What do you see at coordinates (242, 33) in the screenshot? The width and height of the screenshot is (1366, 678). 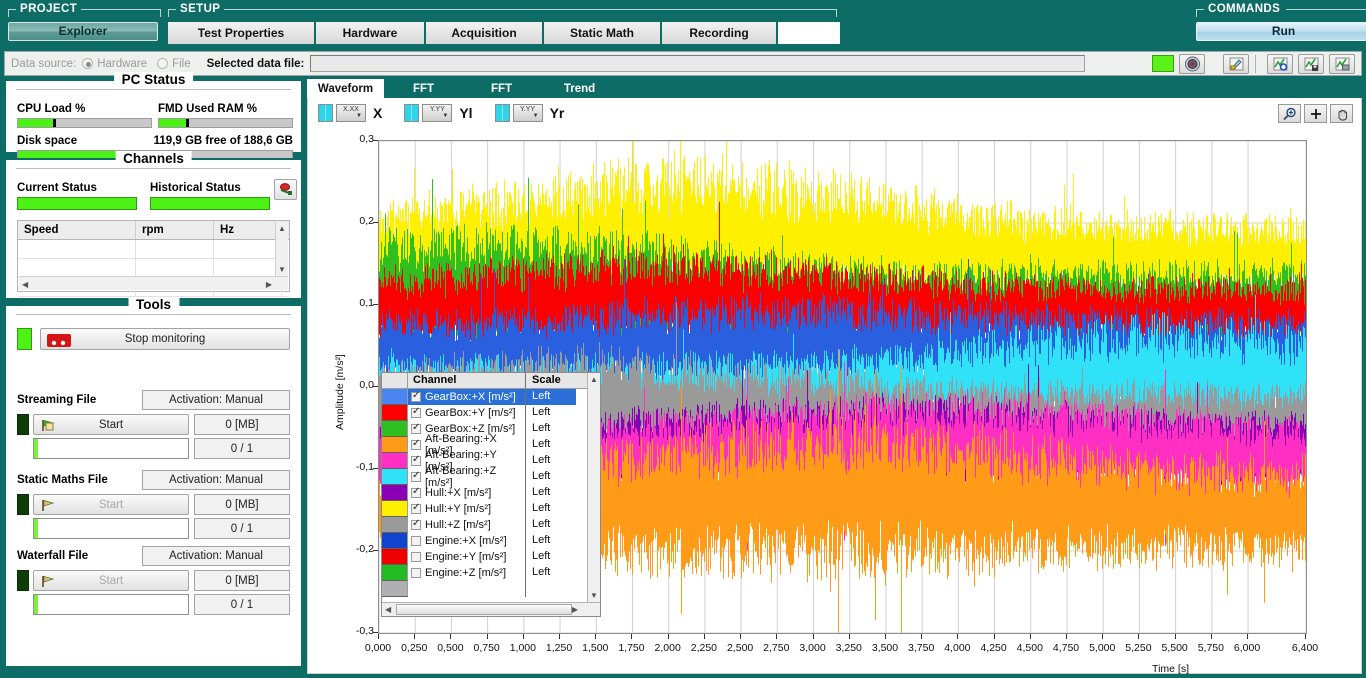 I see `setup-tab-test-properties: Test Properties` at bounding box center [242, 33].